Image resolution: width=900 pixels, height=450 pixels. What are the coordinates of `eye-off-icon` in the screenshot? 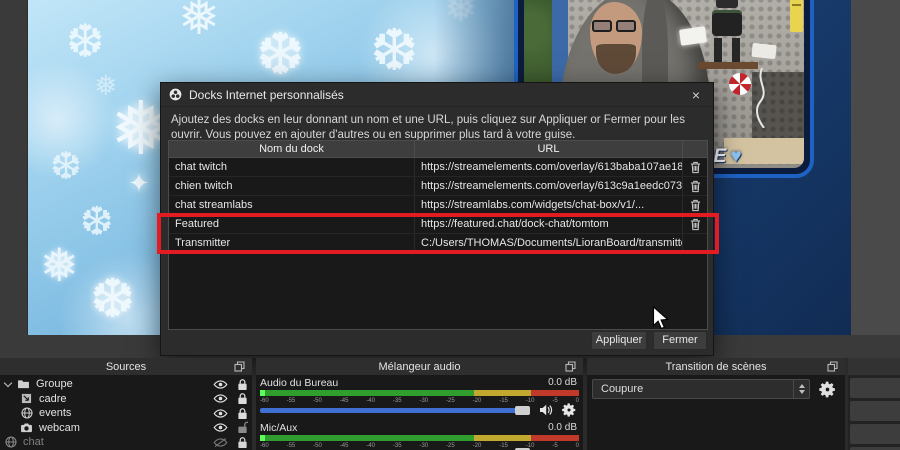 It's located at (220, 442).